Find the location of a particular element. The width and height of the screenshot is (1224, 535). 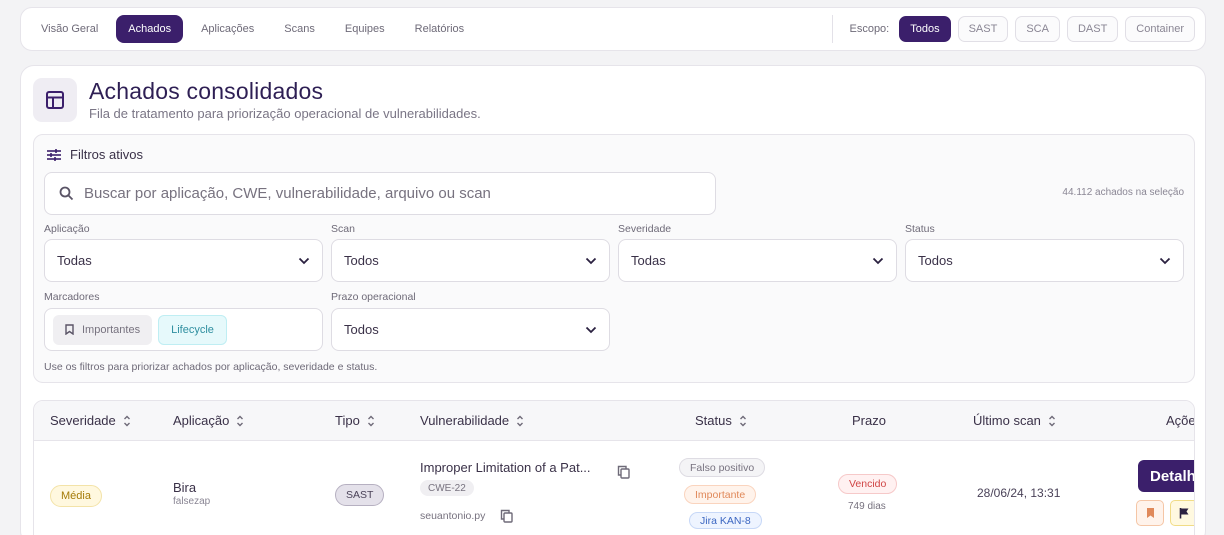

flag-icon is located at coordinates (1183, 513).